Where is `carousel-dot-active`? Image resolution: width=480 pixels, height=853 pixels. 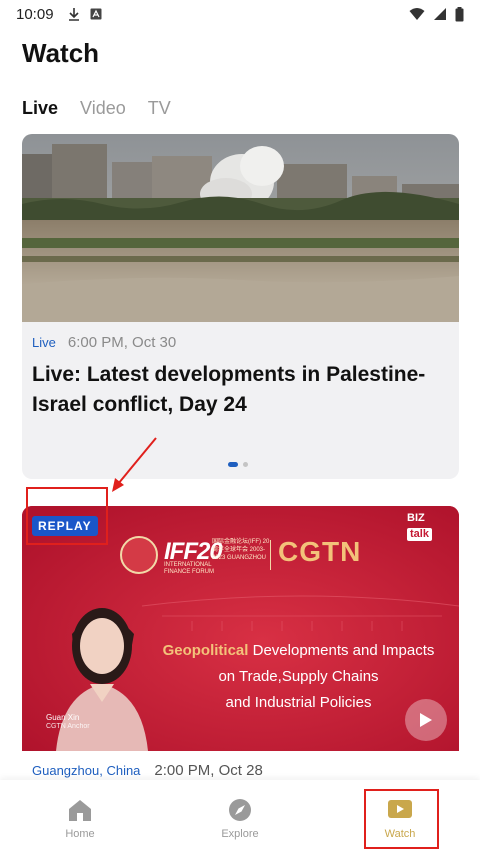
carousel-dot-active is located at coordinates (233, 464).